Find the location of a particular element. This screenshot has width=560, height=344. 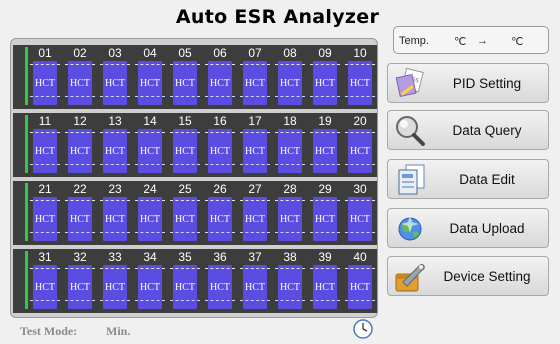

pid-setting-button: CSS PID Setting is located at coordinates (468, 83).